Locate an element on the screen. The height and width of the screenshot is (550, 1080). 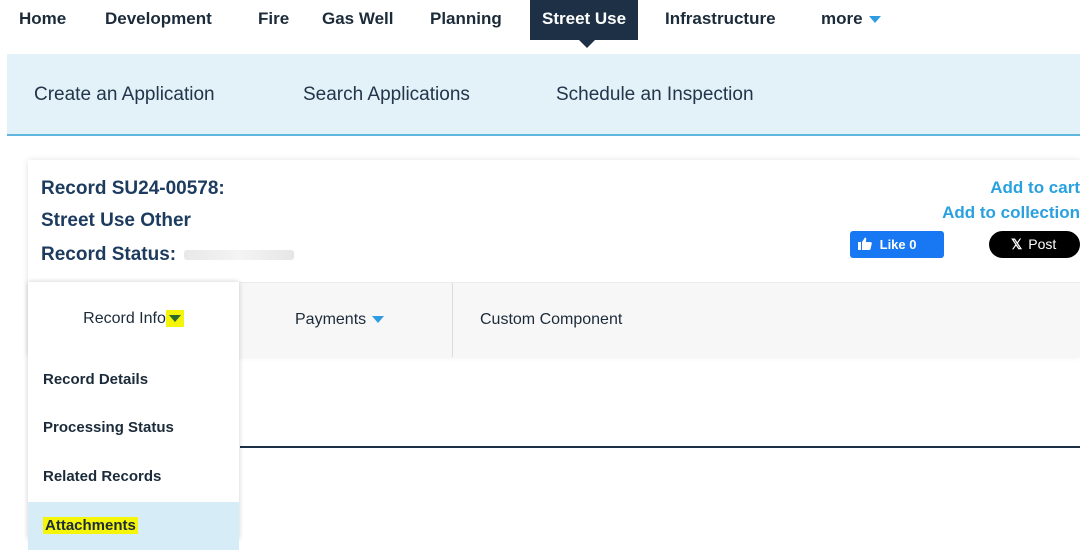
nav-more-label: more is located at coordinates (842, 18).